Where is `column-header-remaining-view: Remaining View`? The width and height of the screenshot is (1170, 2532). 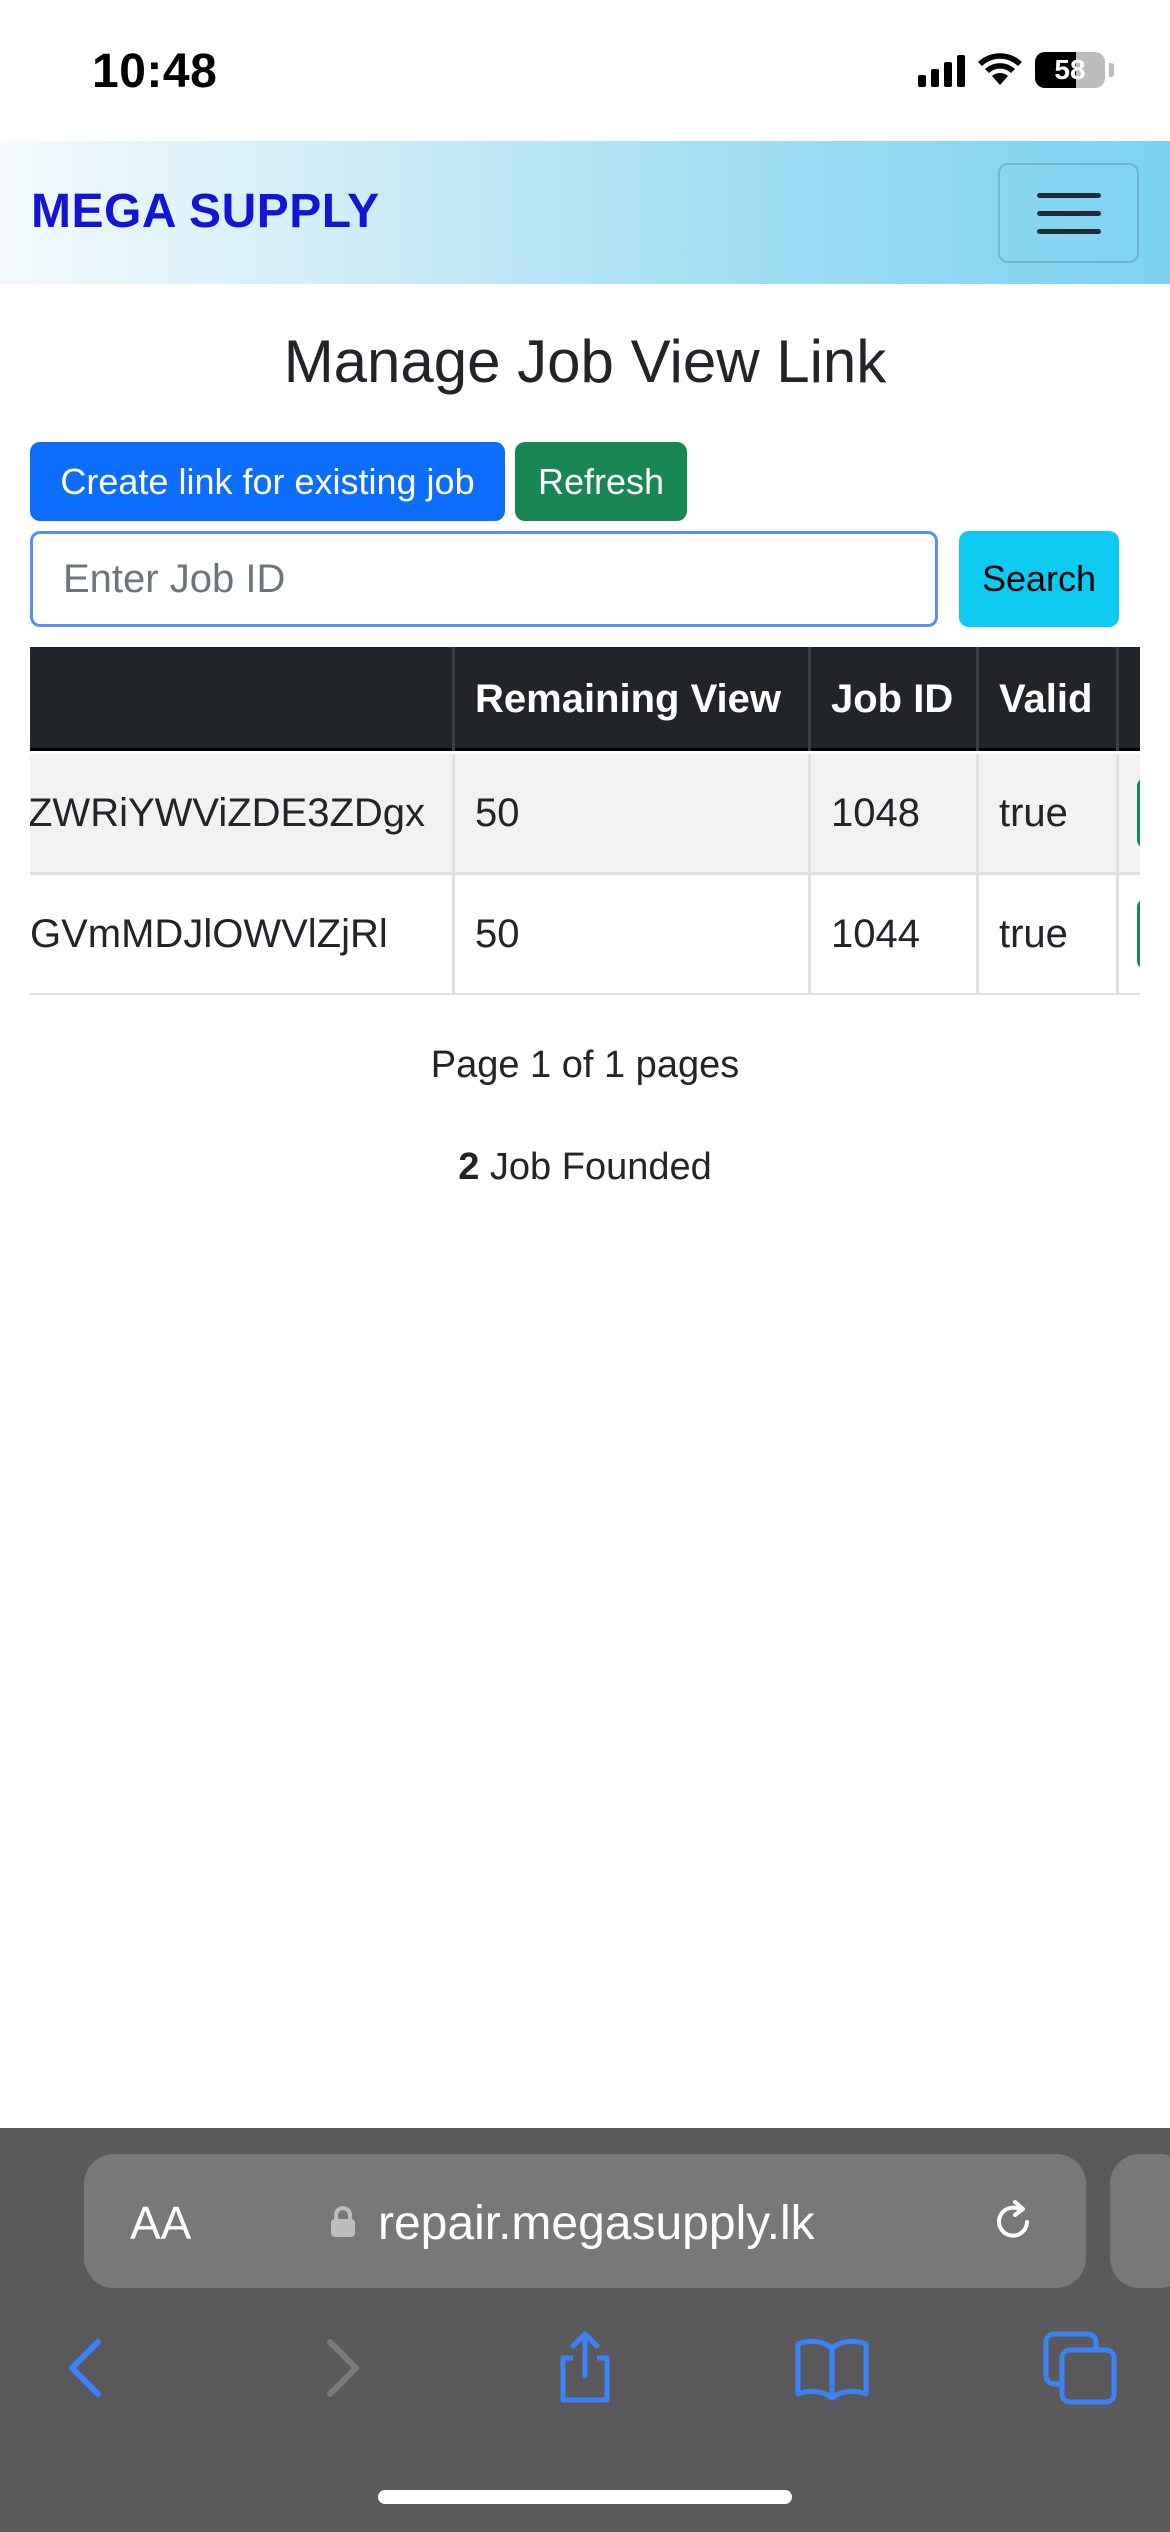
column-header-remaining-view: Remaining View is located at coordinates (630, 699).